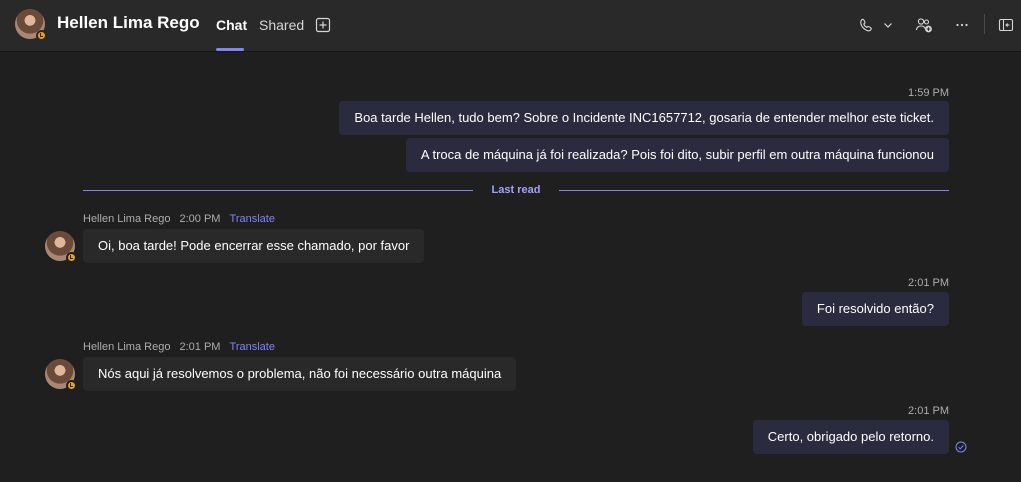 The height and width of the screenshot is (482, 1021). I want to click on message-meta: Hellen Lima Rego 2:00 PM Translate, so click(179, 219).